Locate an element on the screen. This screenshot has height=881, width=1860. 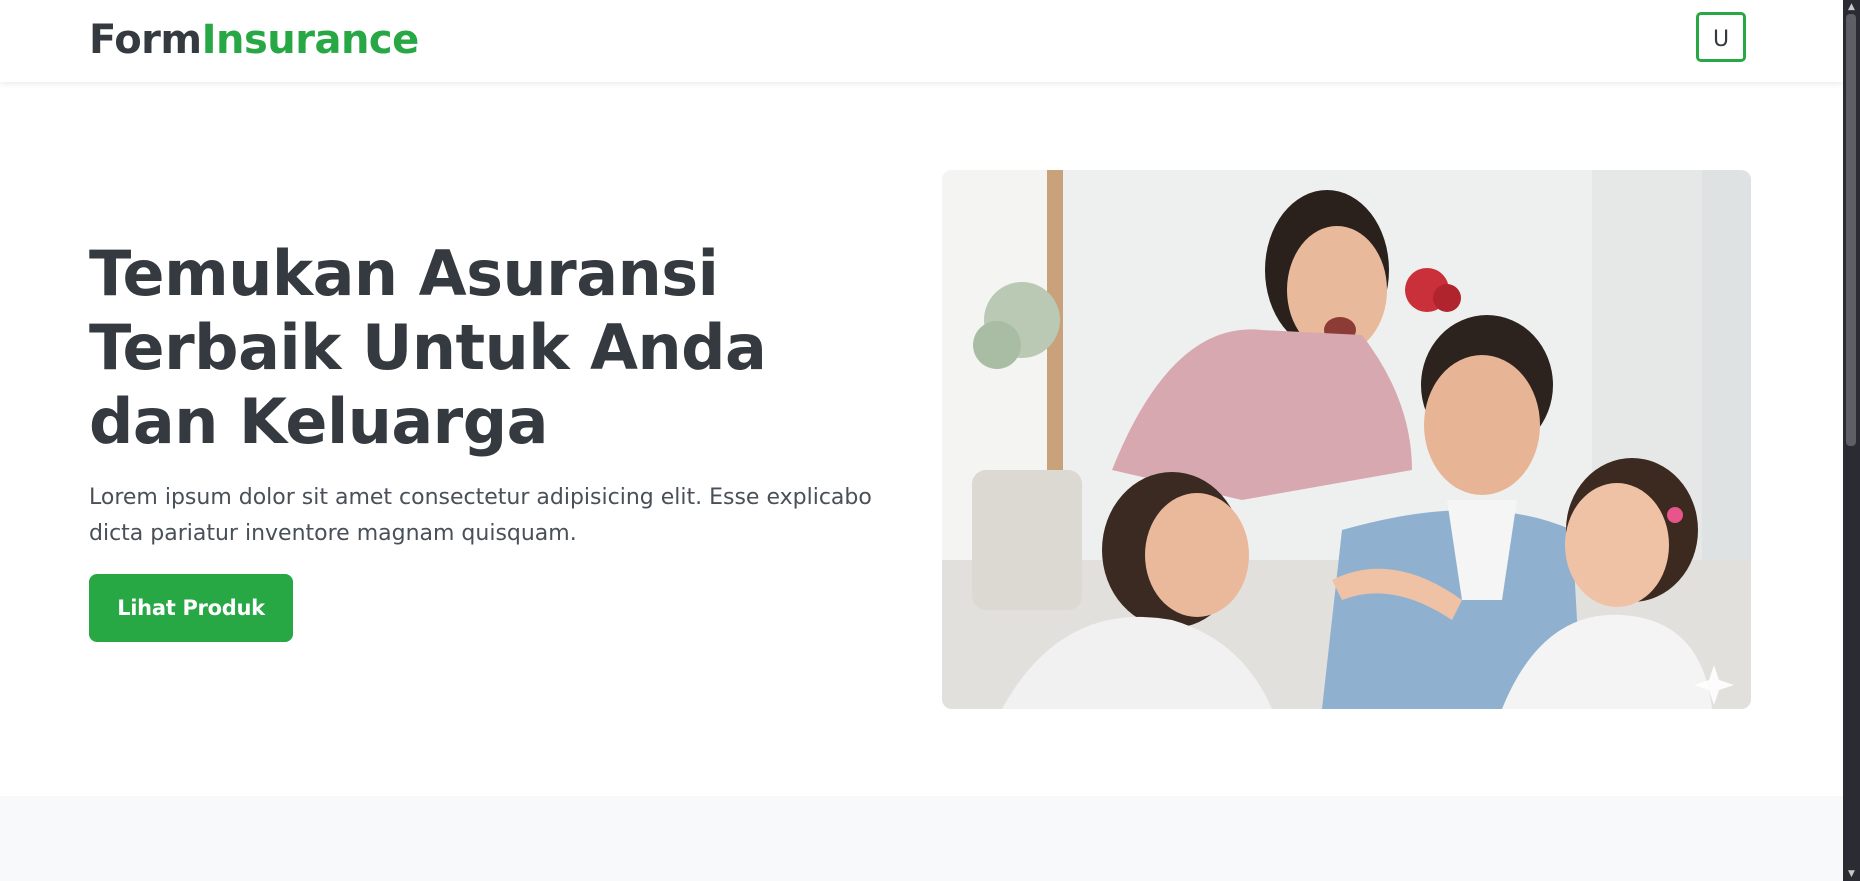
next-section is located at coordinates (921, 838).